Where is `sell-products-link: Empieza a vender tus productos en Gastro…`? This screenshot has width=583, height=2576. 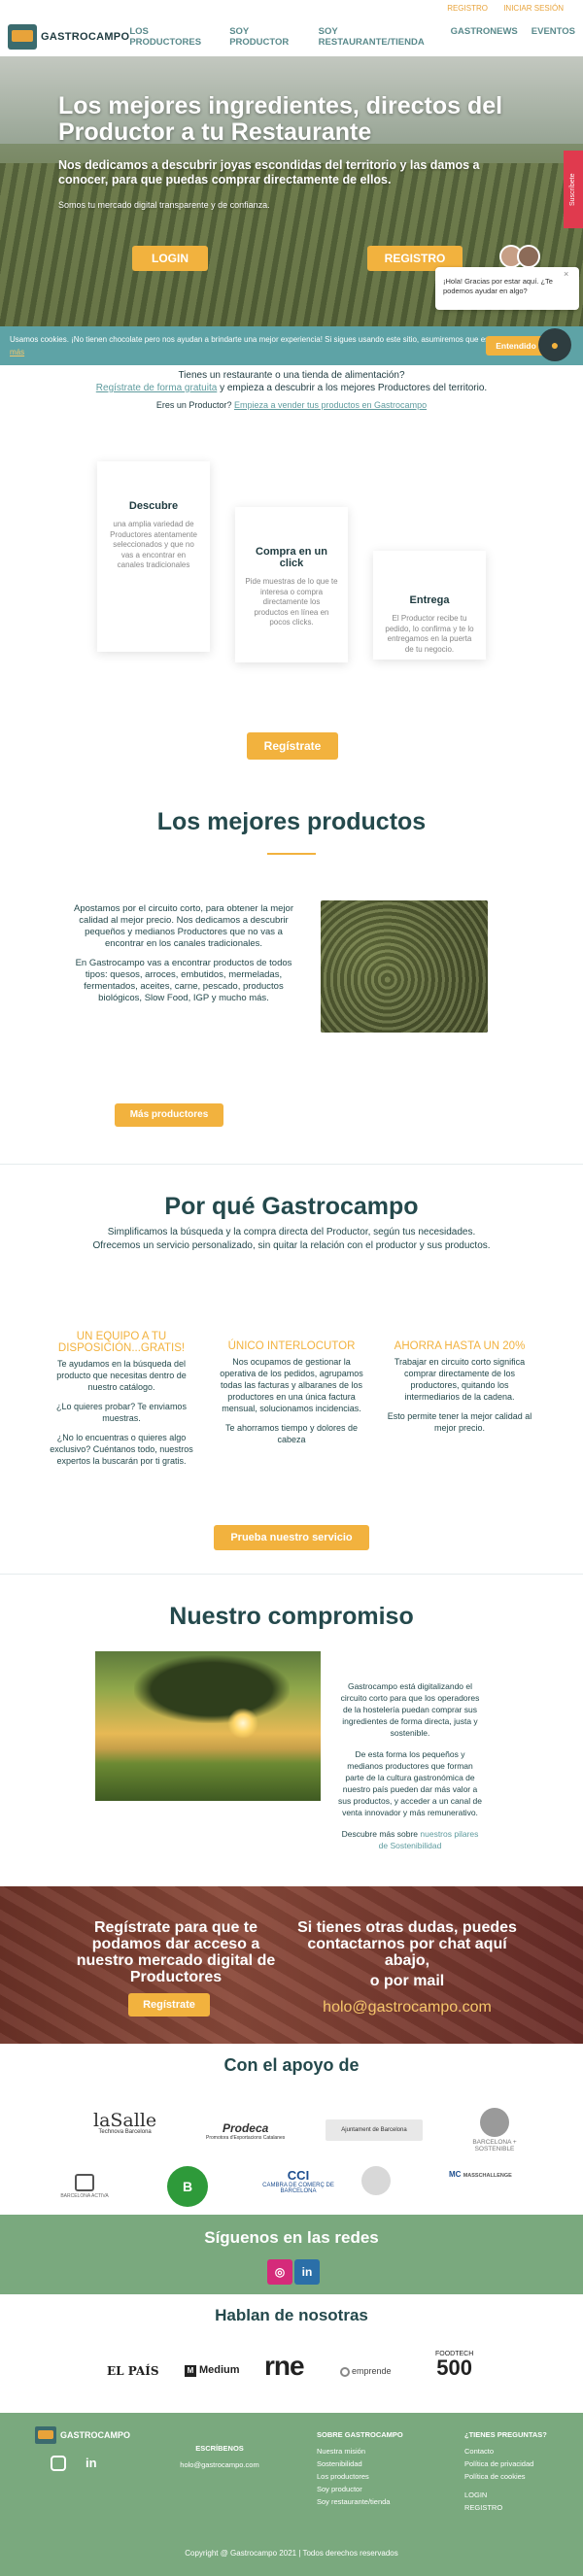 sell-products-link: Empieza a vender tus productos en Gastro… is located at coordinates (330, 405).